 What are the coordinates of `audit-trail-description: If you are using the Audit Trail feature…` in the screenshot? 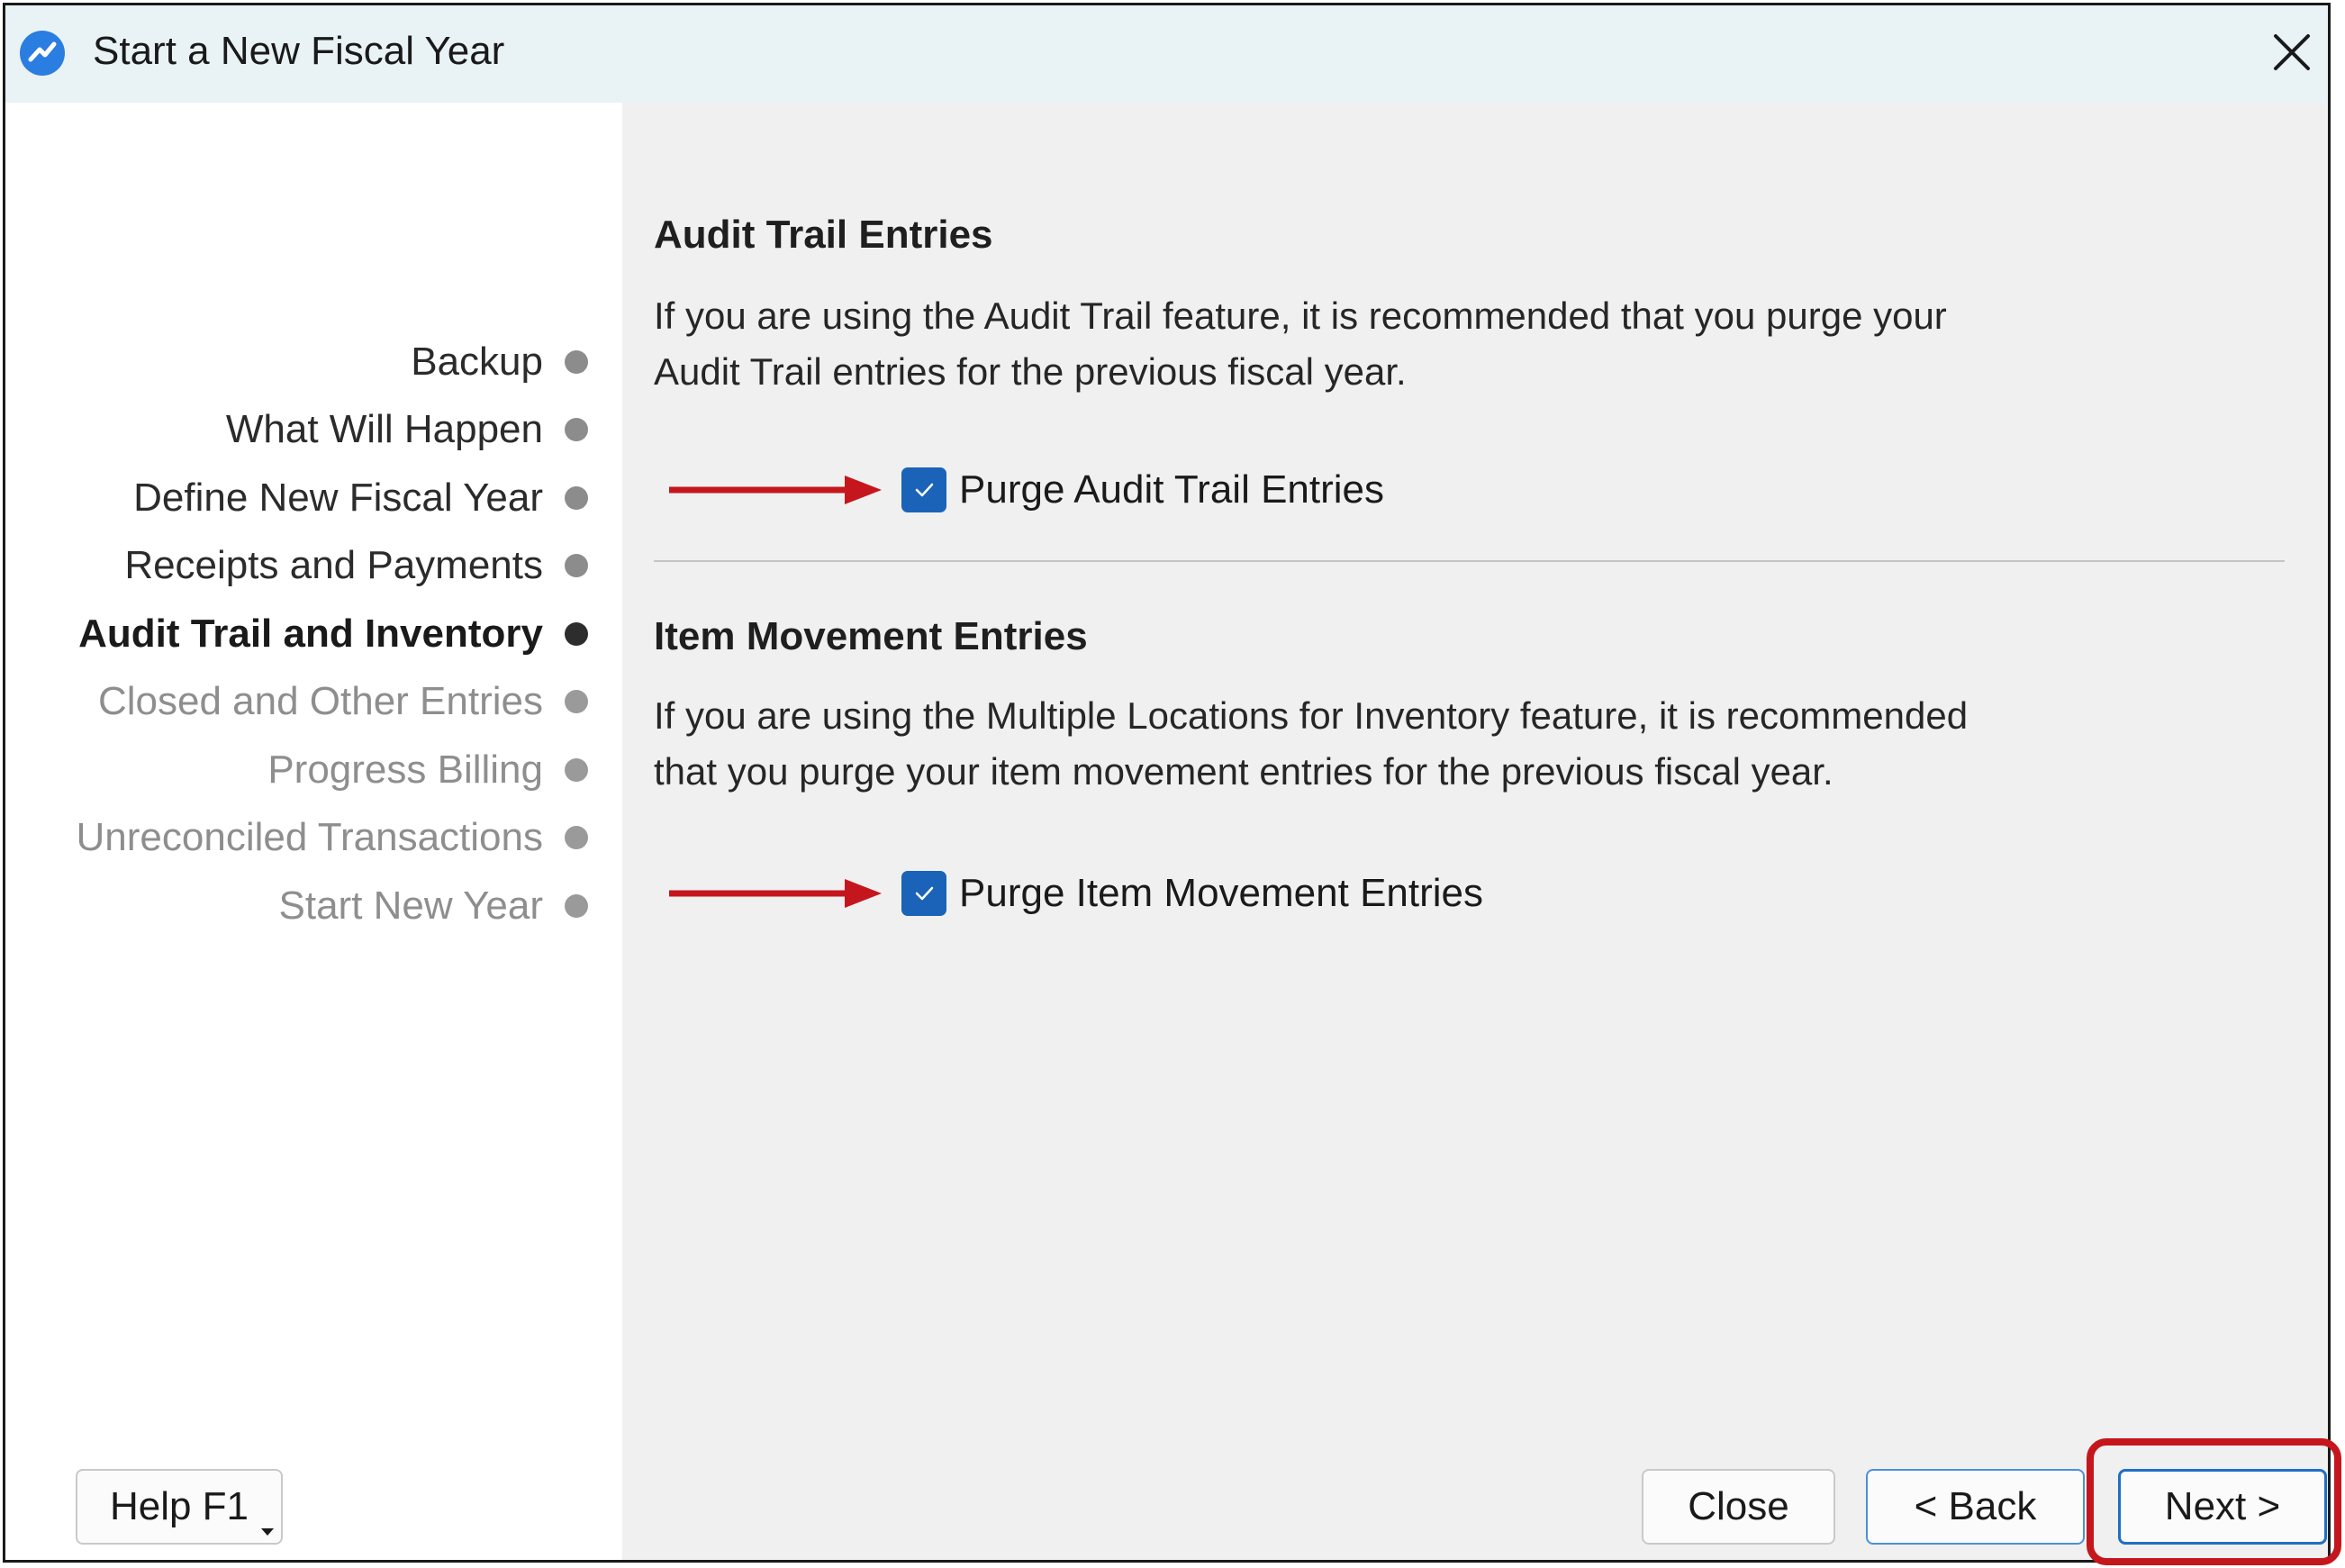 It's located at (1300, 344).